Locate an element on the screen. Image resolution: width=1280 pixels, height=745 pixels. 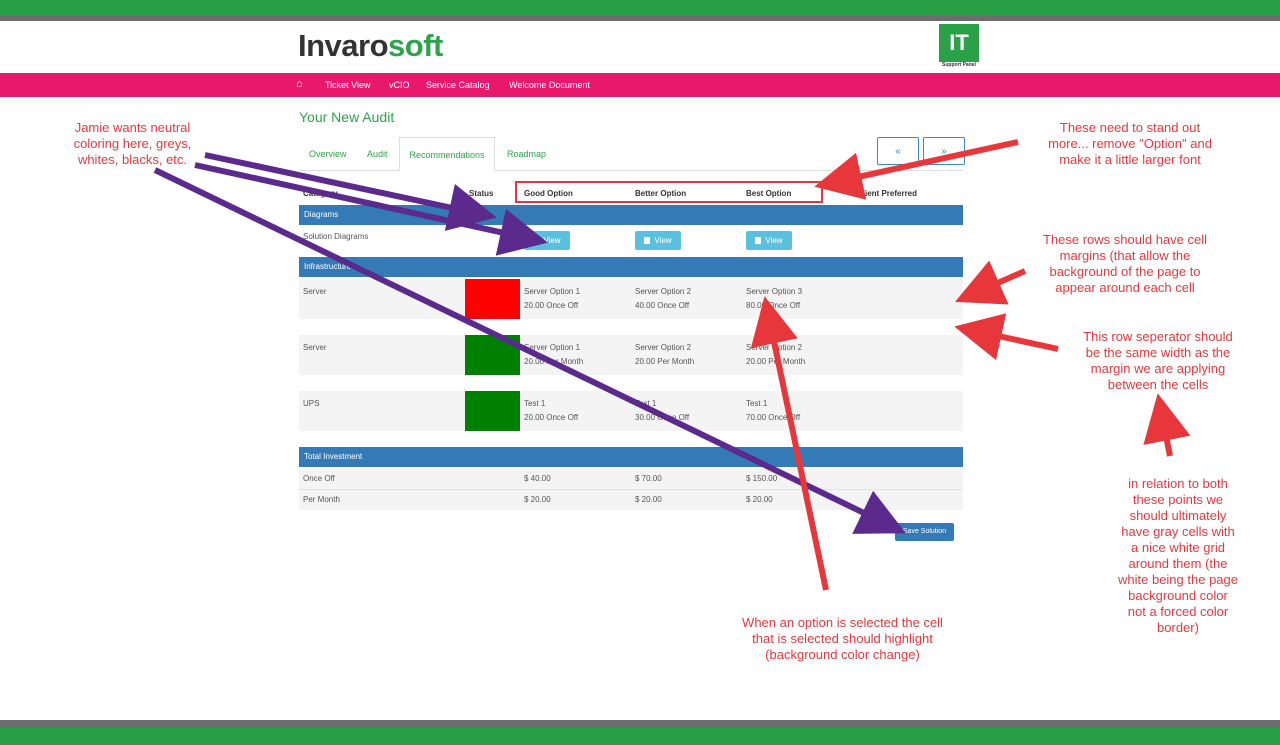
nav-ticket-view: Ticket View is located at coordinates (348, 85).